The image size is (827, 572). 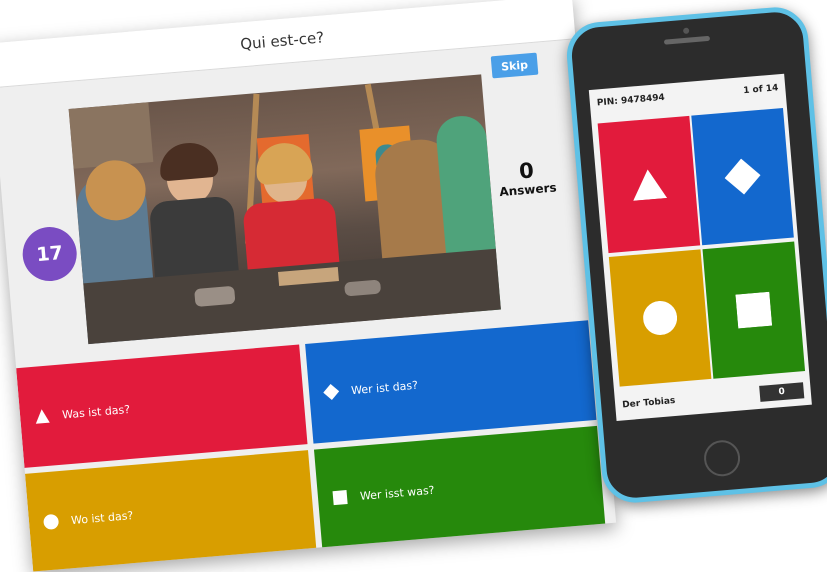 What do you see at coordinates (459, 487) in the screenshot?
I see `answer-tile-green: Wer isst was?` at bounding box center [459, 487].